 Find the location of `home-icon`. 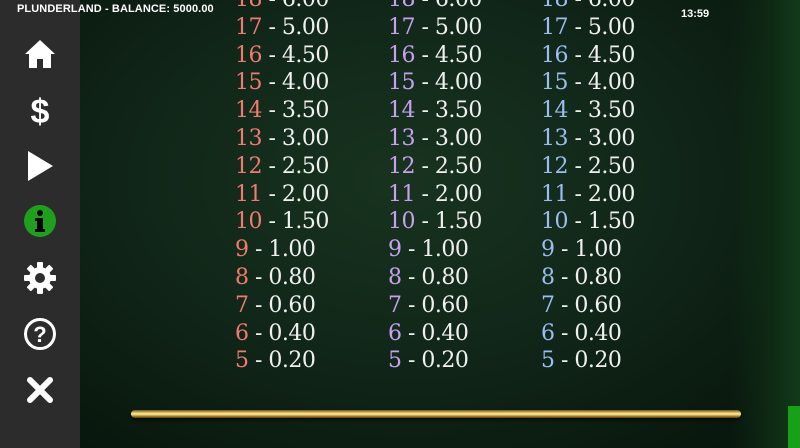

home-icon is located at coordinates (40, 54).